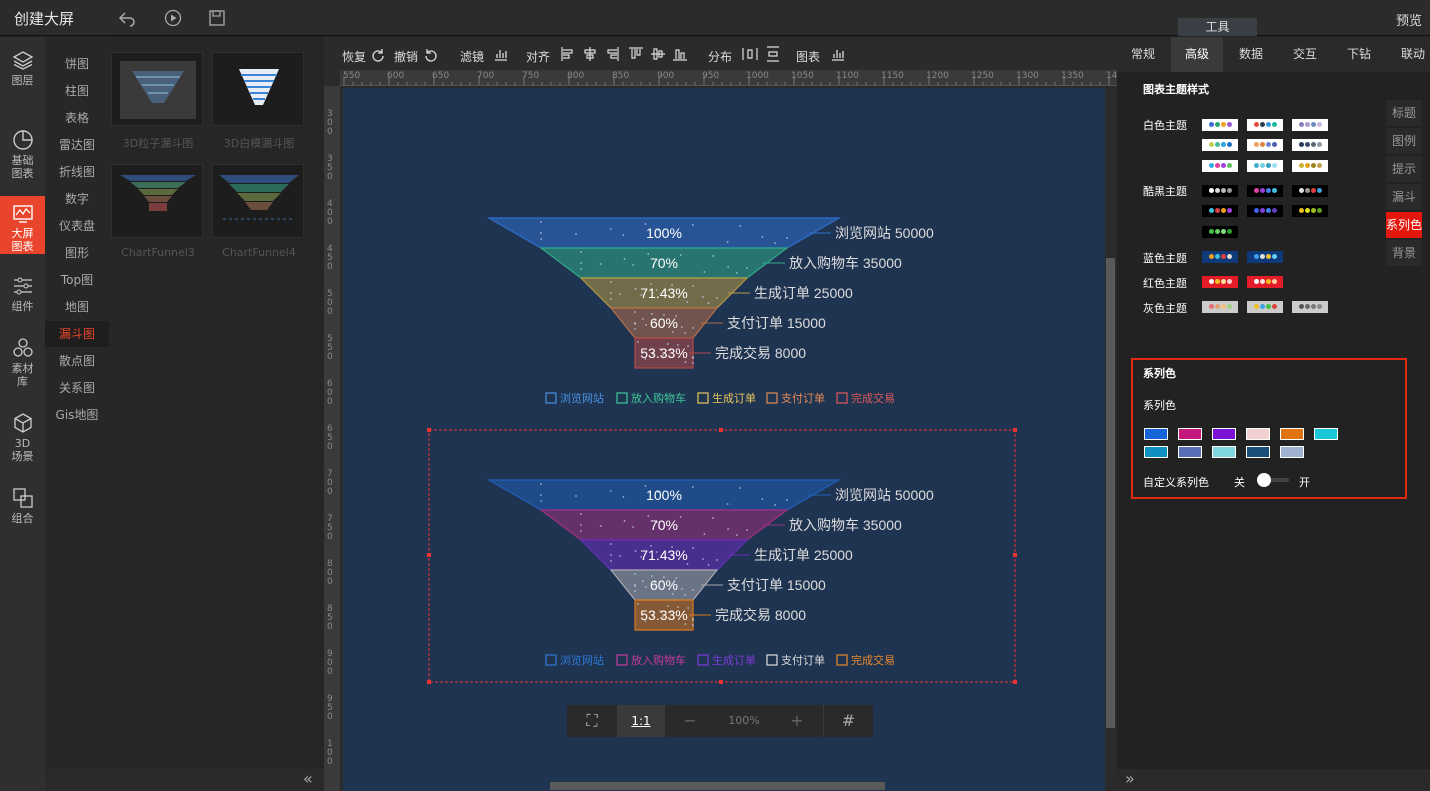  I want to click on nav-3d-scene: 3D 场景, so click(22, 440).